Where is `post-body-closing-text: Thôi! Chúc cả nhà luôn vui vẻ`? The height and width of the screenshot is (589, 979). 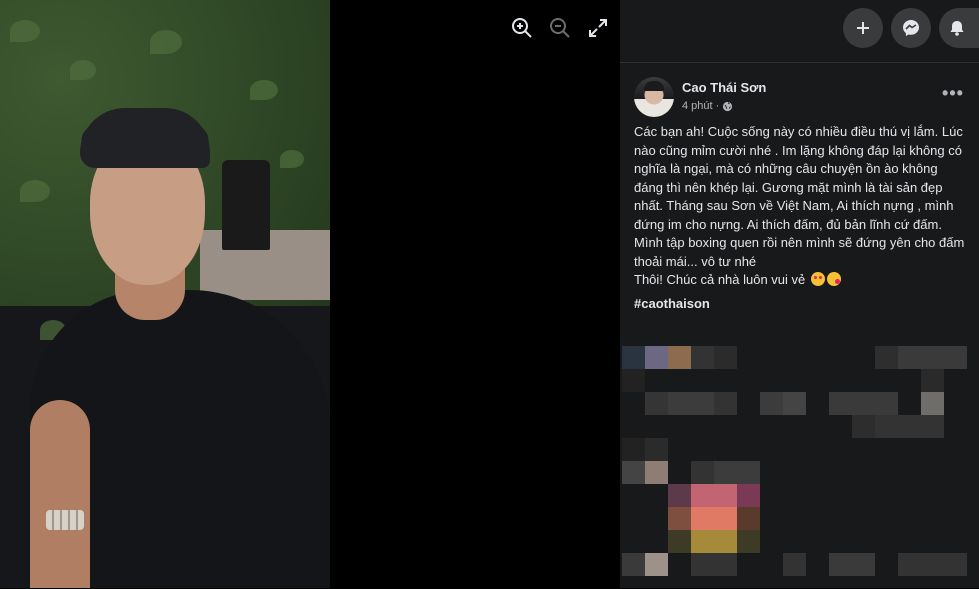 post-body-closing-text: Thôi! Chúc cả nhà luôn vui vẻ is located at coordinates (720, 279).